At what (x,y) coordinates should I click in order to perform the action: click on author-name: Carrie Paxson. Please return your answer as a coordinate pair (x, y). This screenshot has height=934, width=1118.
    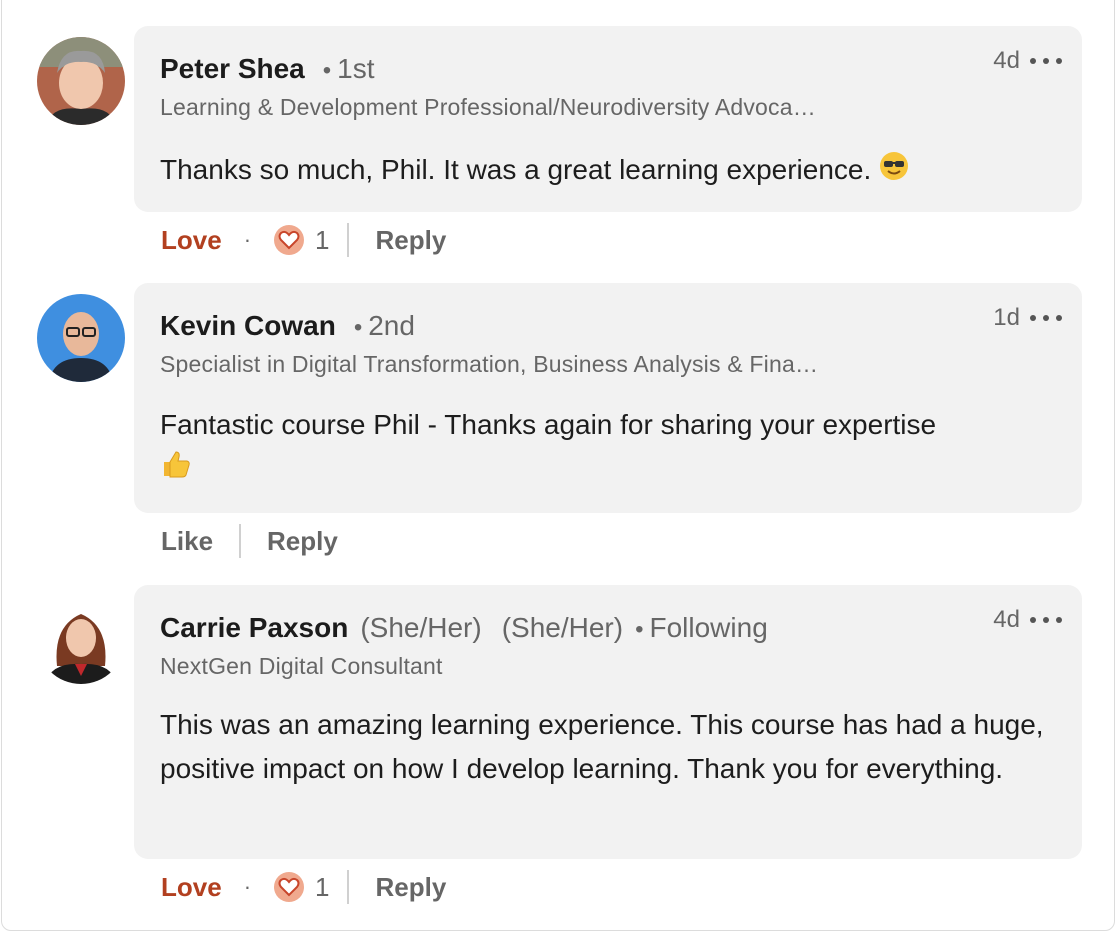
    Looking at the image, I should click on (254, 627).